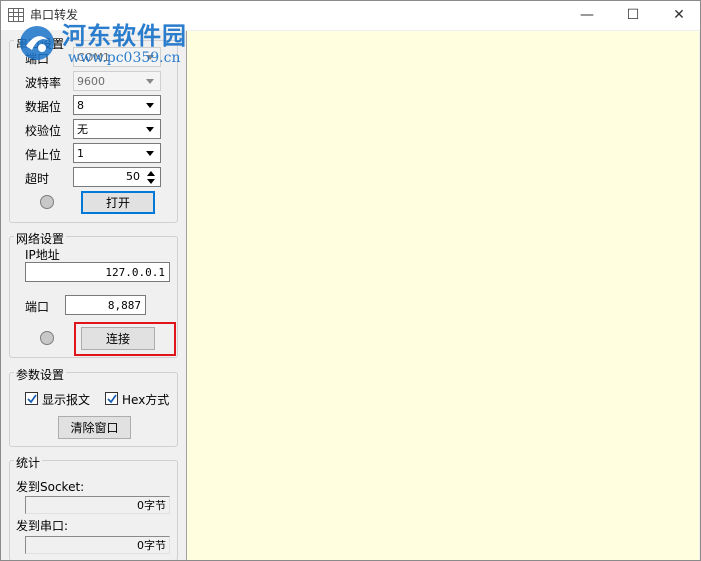  I want to click on stopbits-value: 1, so click(80, 153).